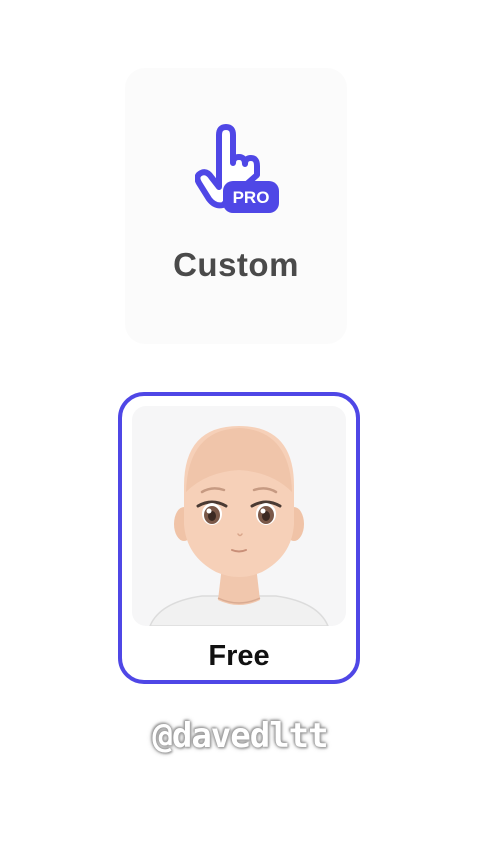  I want to click on custom-option-label: Custom, so click(236, 264).